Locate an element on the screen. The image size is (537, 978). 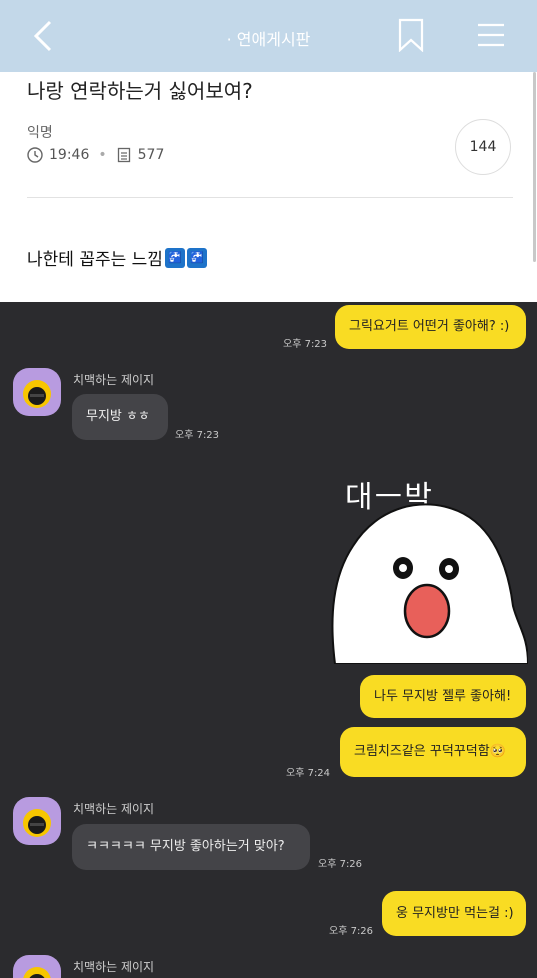
message-text: 나두 무지방 젤루 좋아해! is located at coordinates (443, 696).